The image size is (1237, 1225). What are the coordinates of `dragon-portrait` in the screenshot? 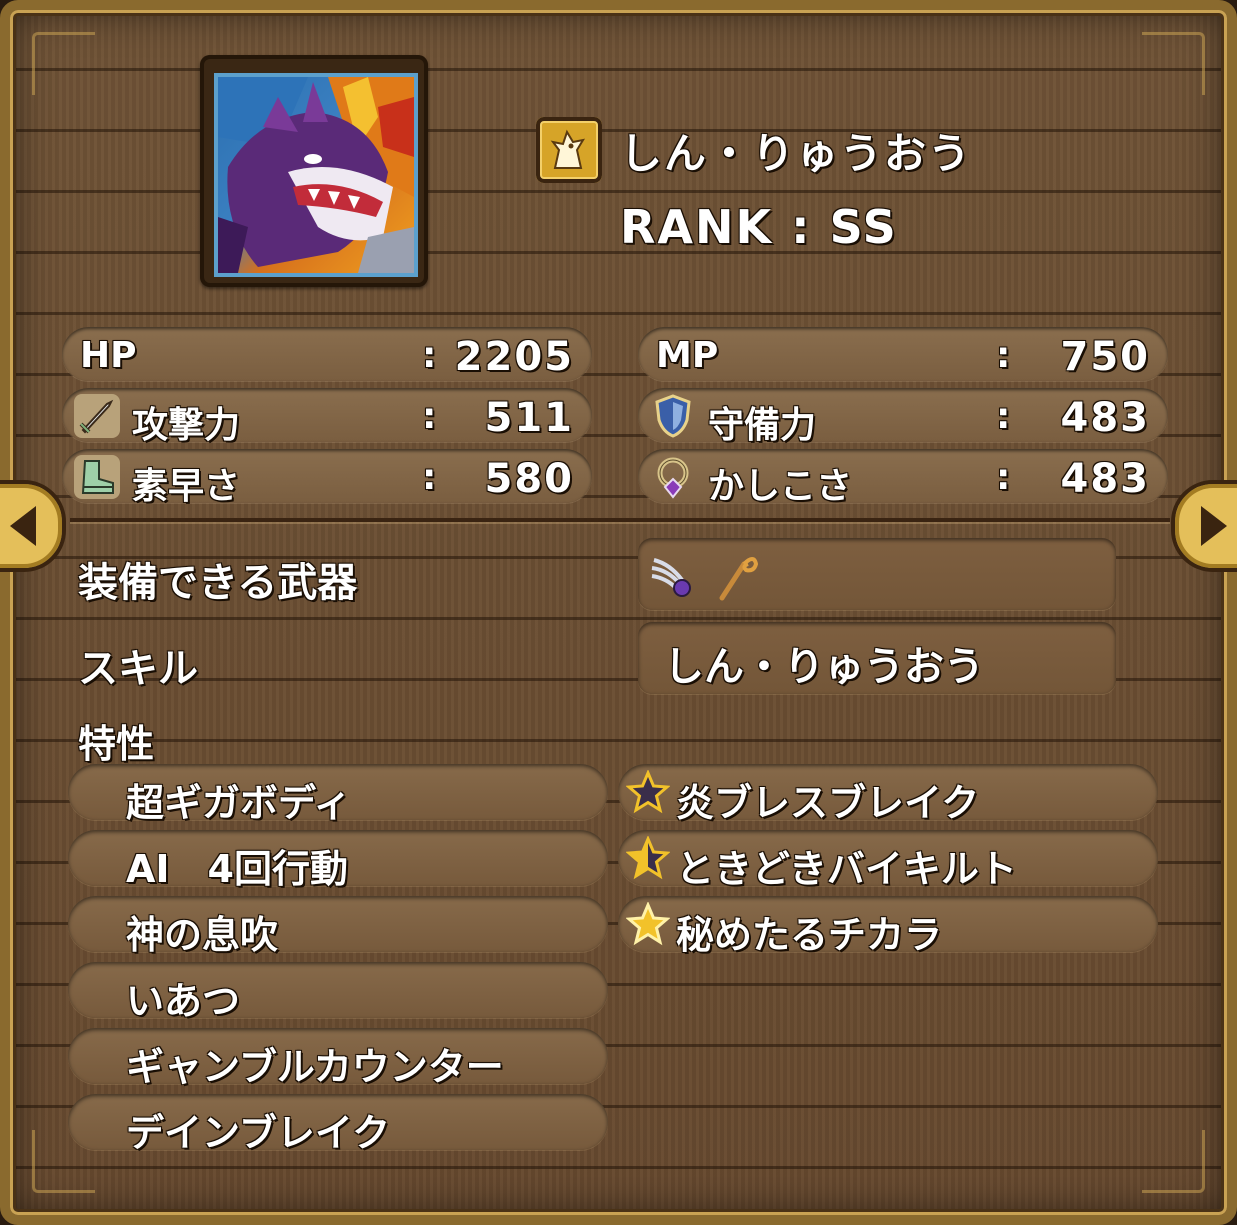 It's located at (316, 175).